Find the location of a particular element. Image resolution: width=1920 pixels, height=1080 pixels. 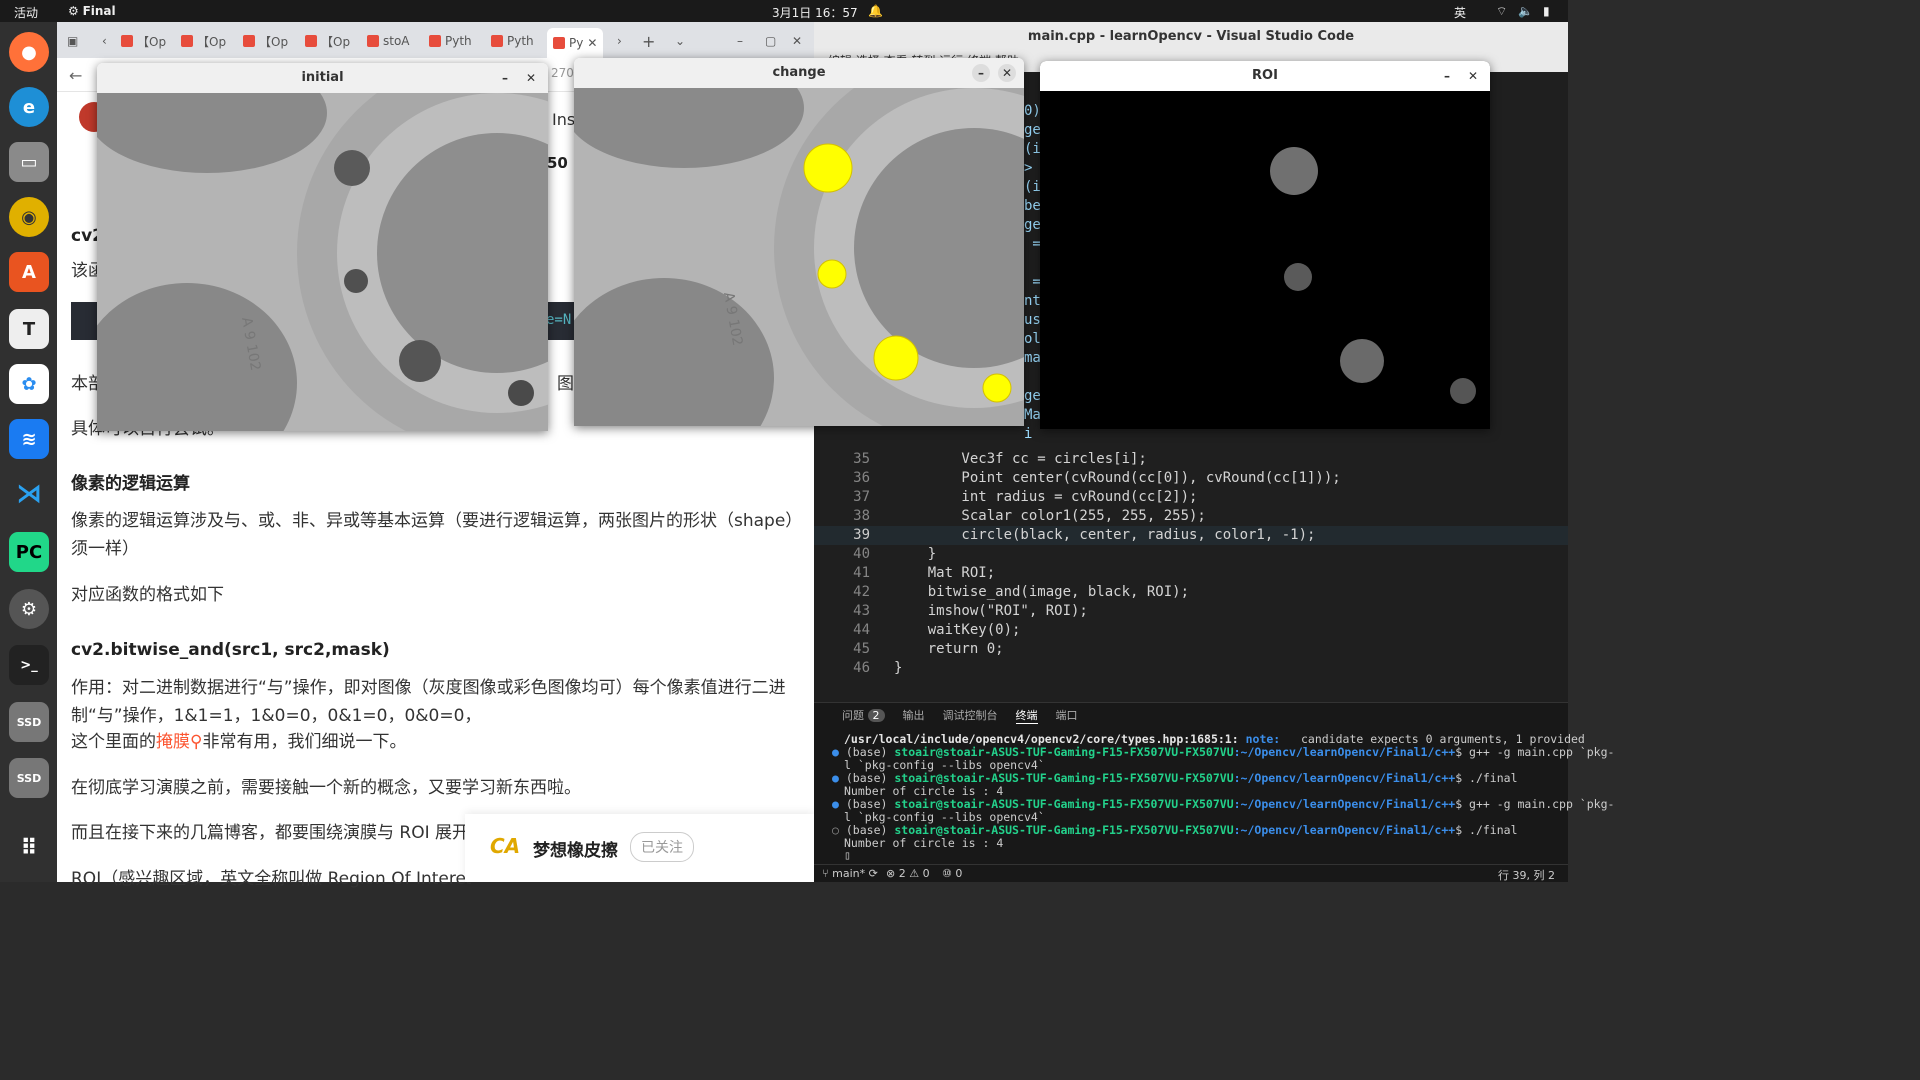

git-branch: ⑂ main* ⟳ is located at coordinates (850, 873).